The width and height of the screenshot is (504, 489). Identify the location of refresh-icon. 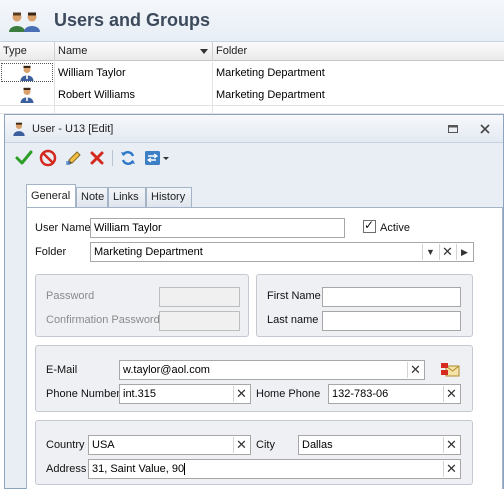
(128, 158).